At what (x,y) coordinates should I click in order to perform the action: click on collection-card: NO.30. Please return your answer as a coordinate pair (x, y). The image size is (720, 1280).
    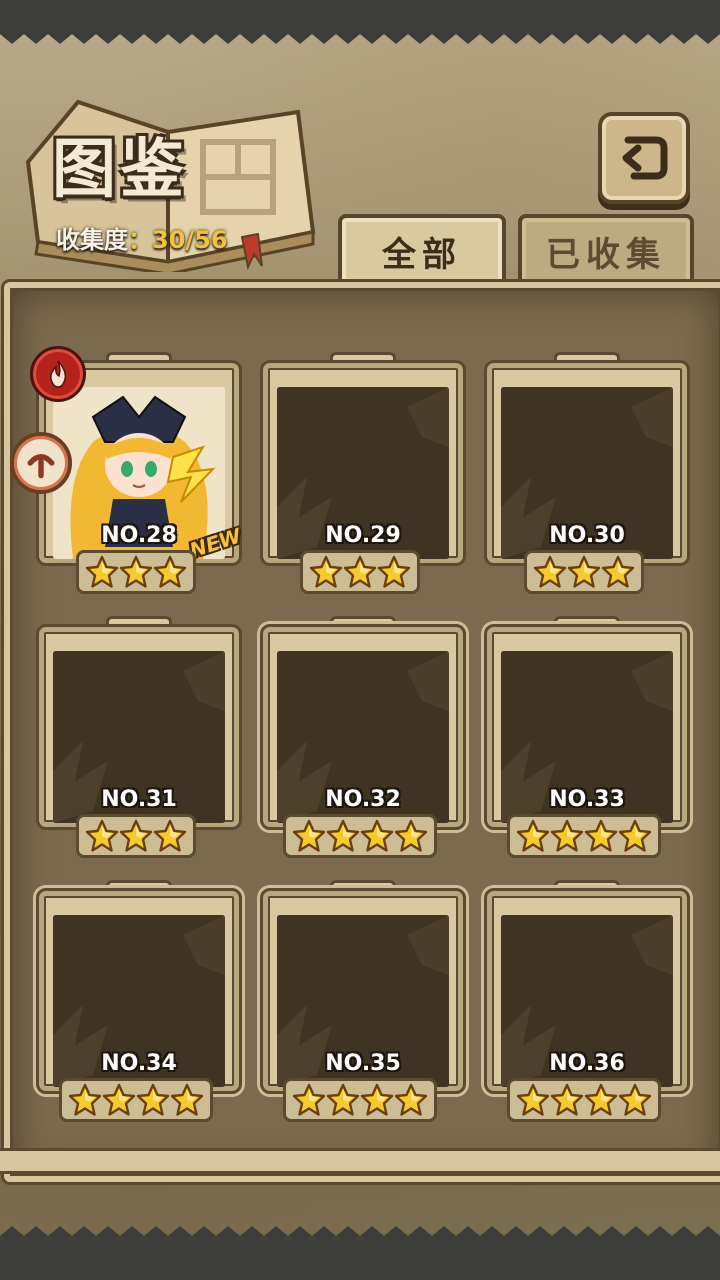
    Looking at the image, I should click on (587, 472).